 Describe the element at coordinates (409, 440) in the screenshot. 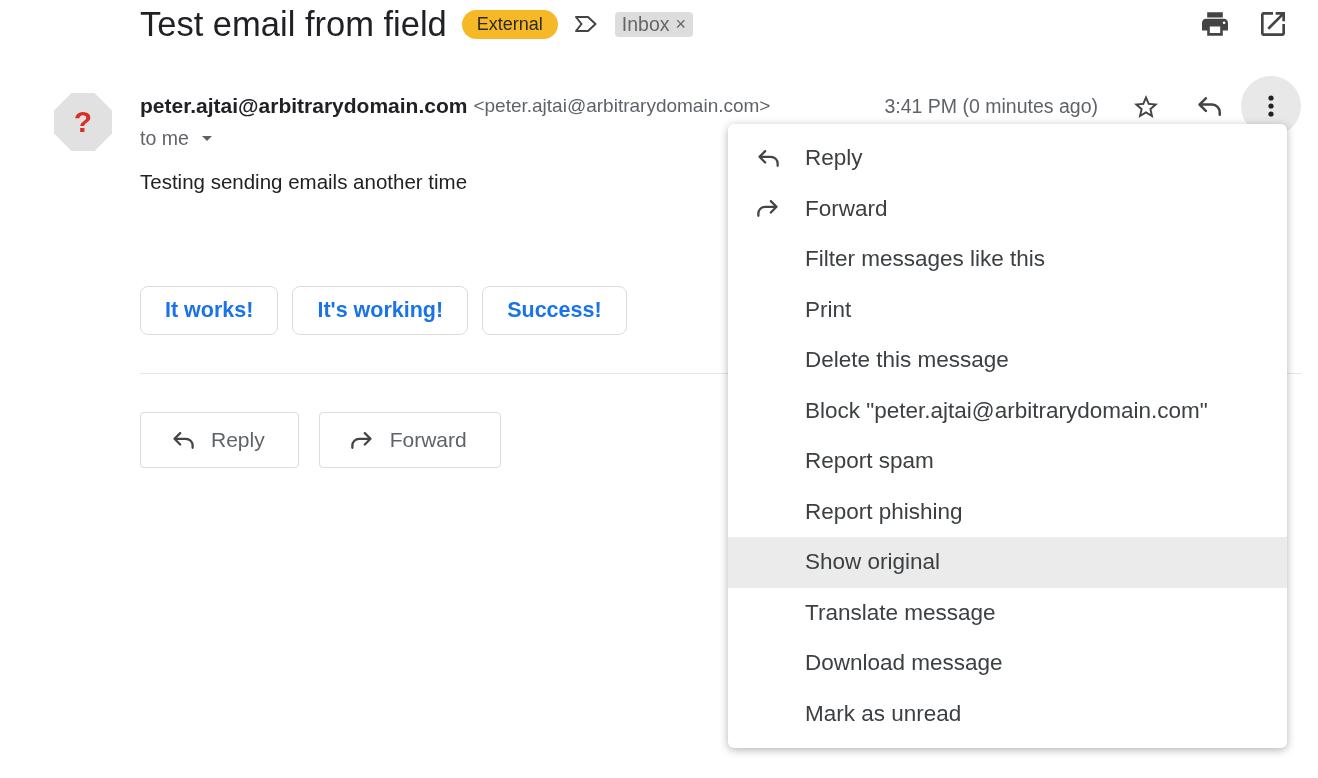

I see `forward-button: Forward` at that location.